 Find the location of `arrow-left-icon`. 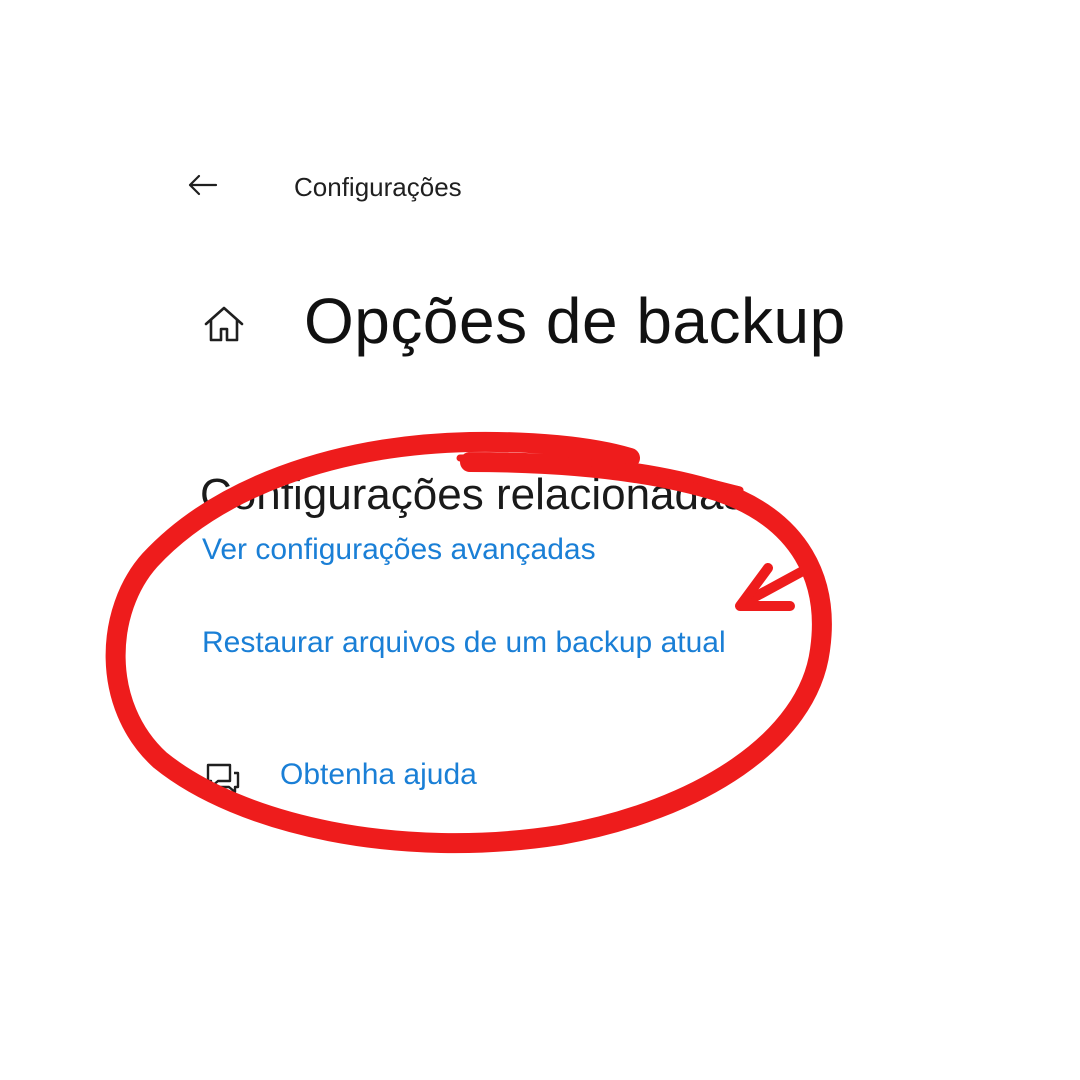

arrow-left-icon is located at coordinates (203, 185).